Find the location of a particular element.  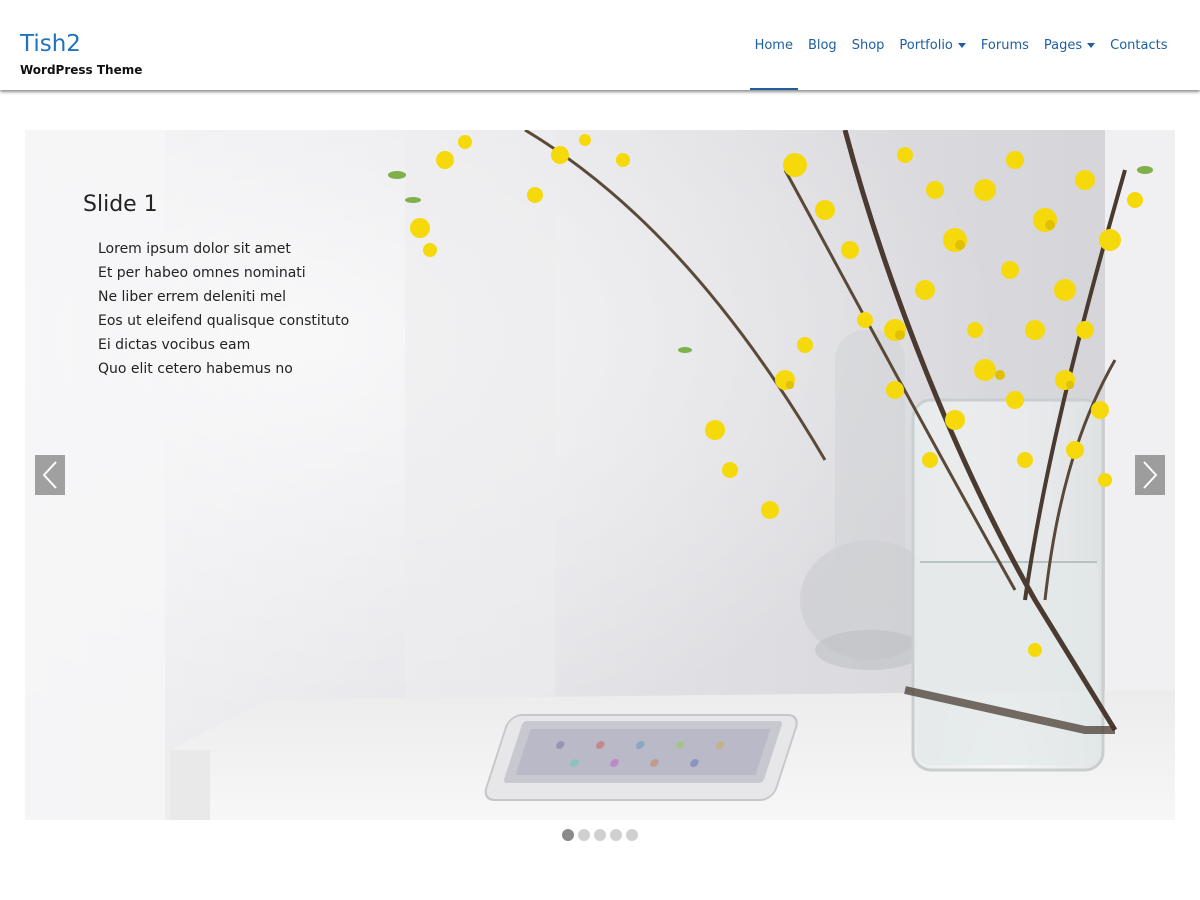

list-item: Ei dictas vocibus eam is located at coordinates (174, 345).